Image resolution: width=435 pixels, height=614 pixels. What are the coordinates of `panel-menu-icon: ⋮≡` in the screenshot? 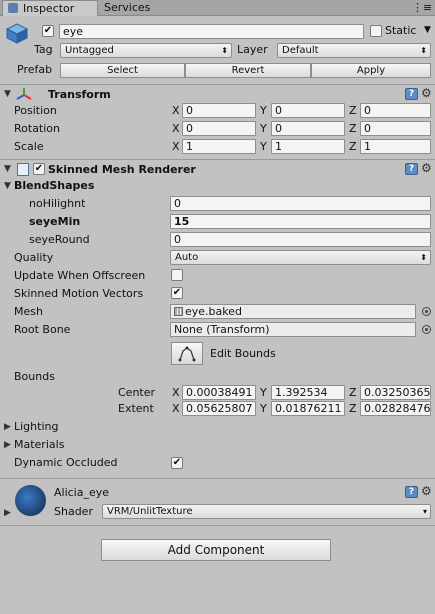 It's located at (422, 7).